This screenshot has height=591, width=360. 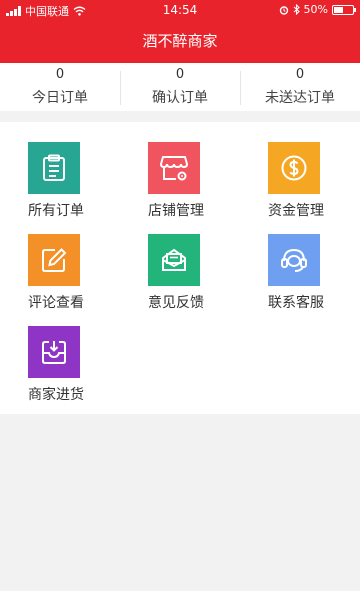 What do you see at coordinates (176, 303) in the screenshot?
I see `menu-label: 意见反馈` at bounding box center [176, 303].